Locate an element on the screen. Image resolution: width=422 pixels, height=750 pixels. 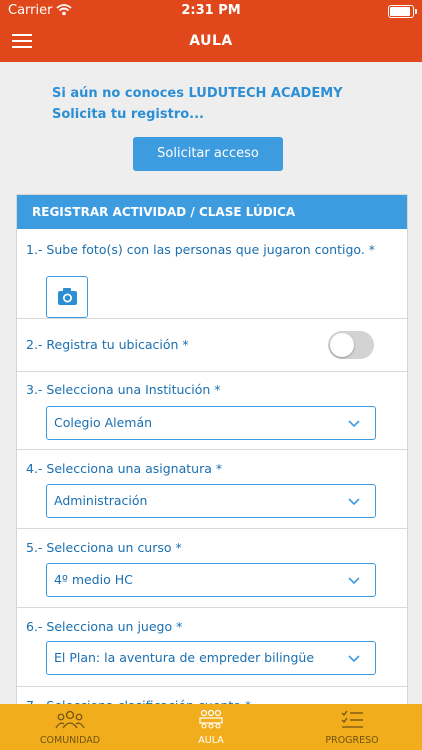
location-row: 2.- Registra tu ubicación * is located at coordinates (212, 345).